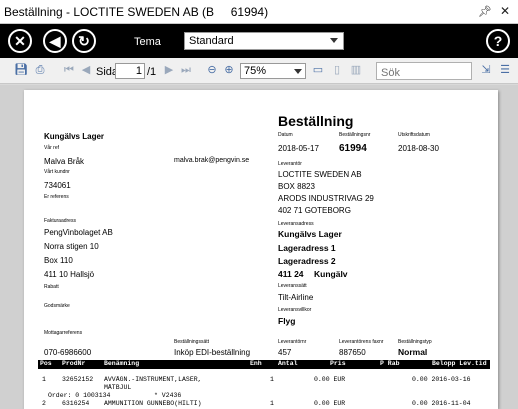  What do you see at coordinates (310, 234) in the screenshot?
I see `levadr-1: Kungälvs Lager` at bounding box center [310, 234].